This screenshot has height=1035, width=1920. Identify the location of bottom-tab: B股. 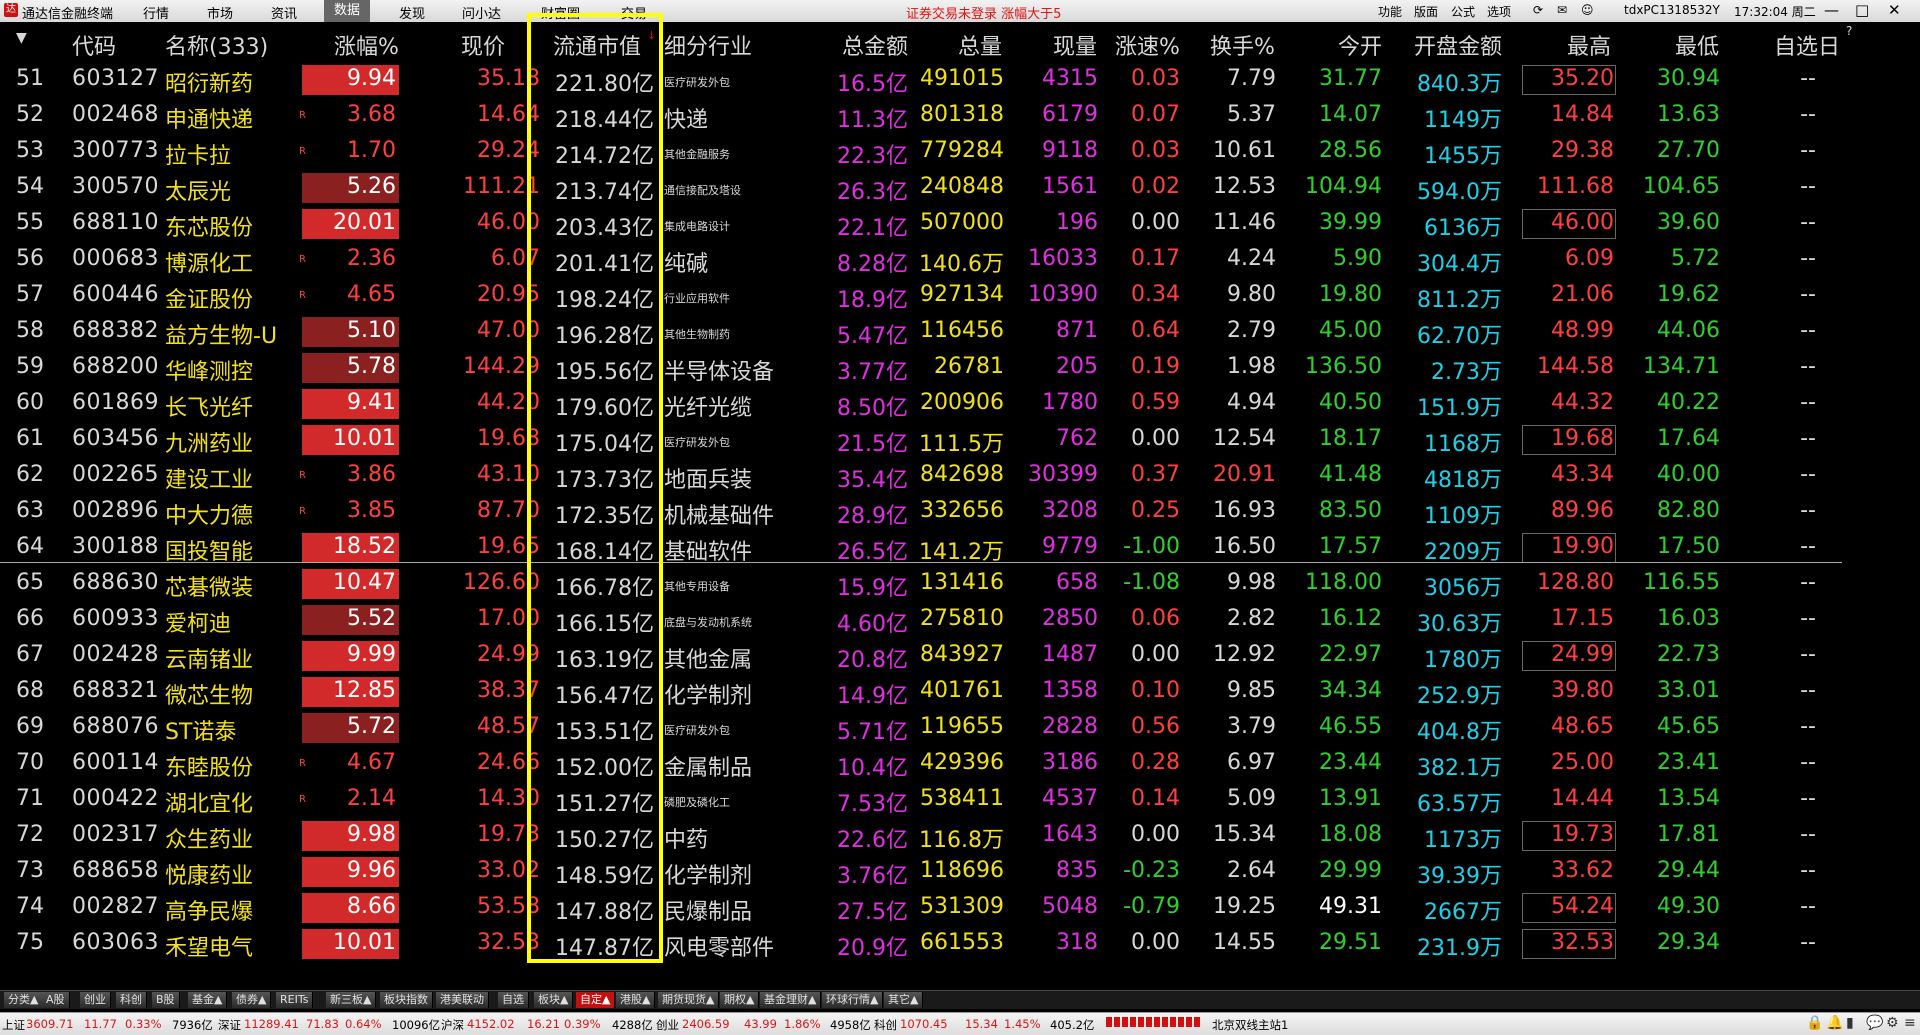
(166, 1000).